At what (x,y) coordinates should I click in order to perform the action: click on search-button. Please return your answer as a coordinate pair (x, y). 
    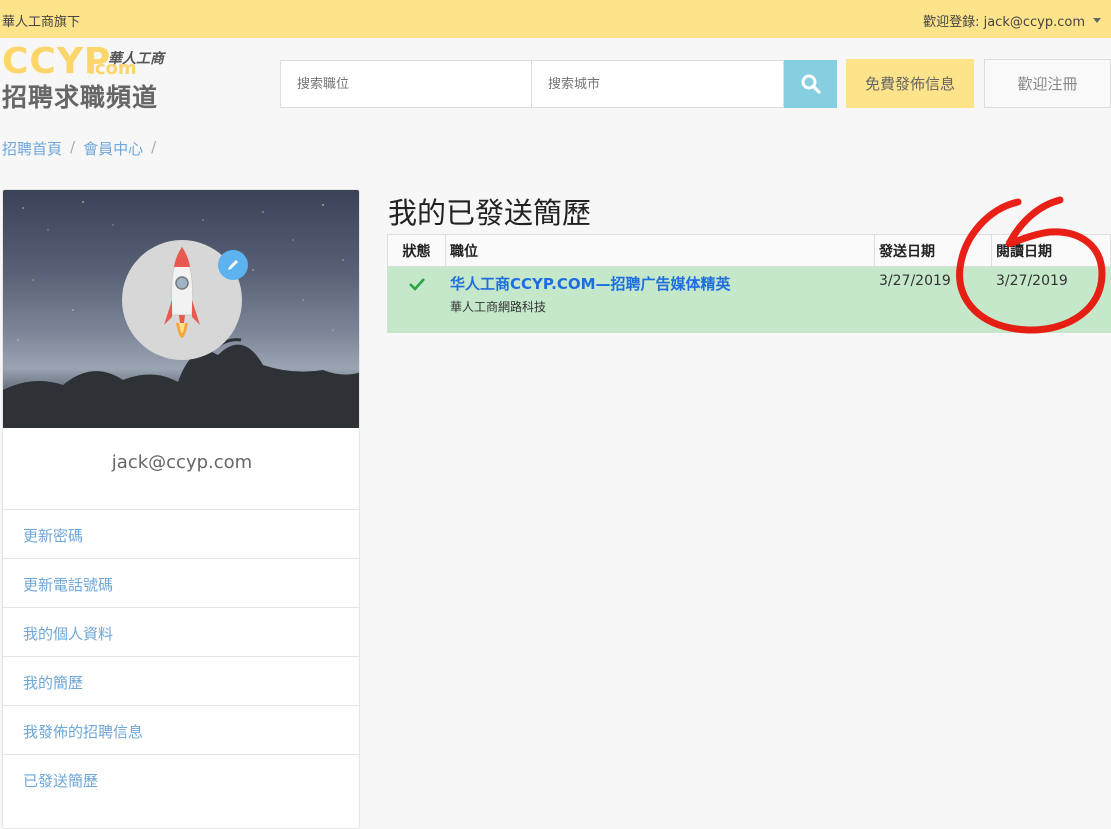
    Looking at the image, I should click on (810, 84).